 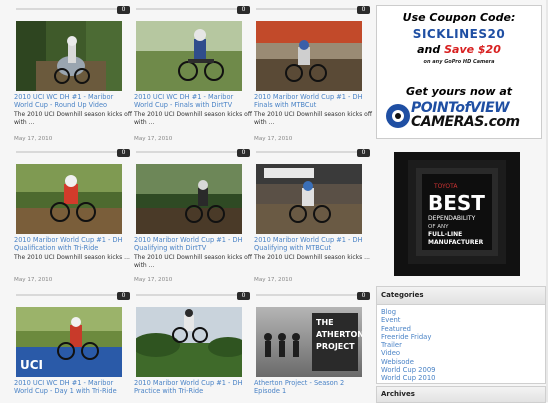 What do you see at coordinates (461, 395) in the screenshot?
I see `archives-heading: Archives` at bounding box center [461, 395].